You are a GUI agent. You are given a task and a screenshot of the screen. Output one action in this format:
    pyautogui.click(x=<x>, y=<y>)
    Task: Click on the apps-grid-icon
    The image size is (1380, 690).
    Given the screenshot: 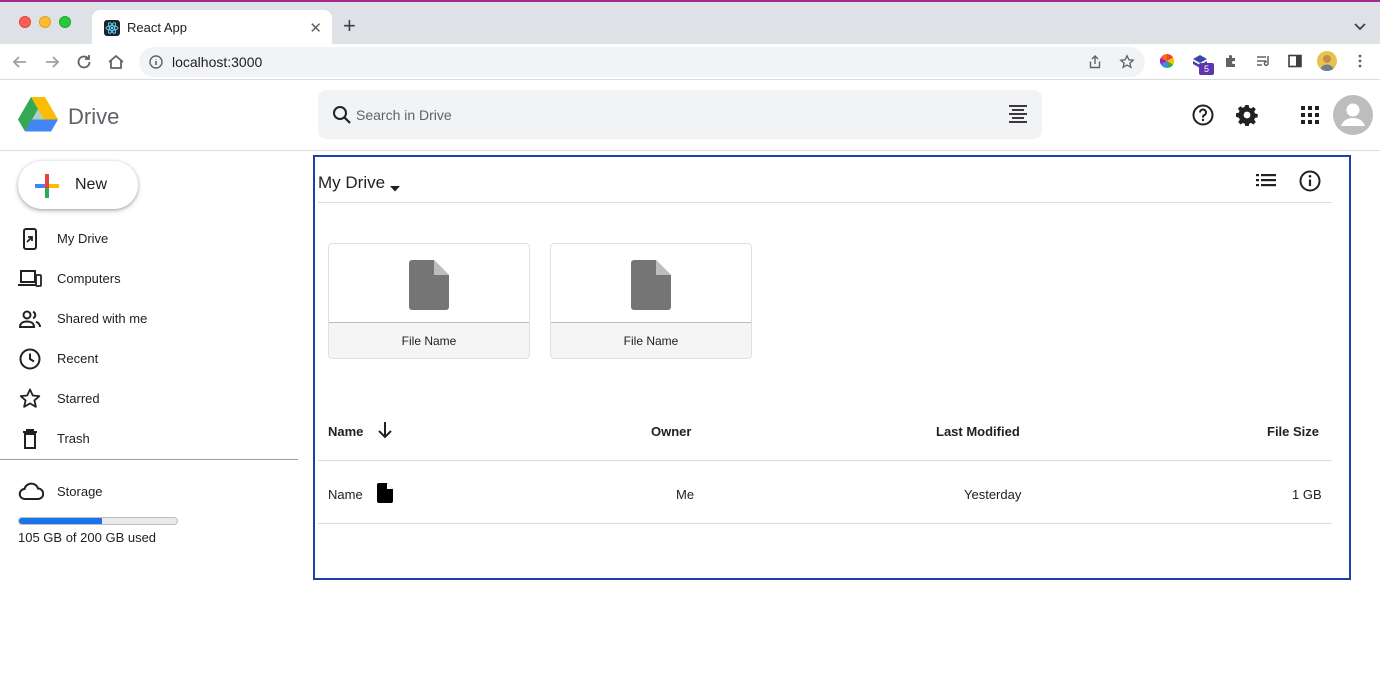 What is the action you would take?
    pyautogui.click(x=1310, y=117)
    